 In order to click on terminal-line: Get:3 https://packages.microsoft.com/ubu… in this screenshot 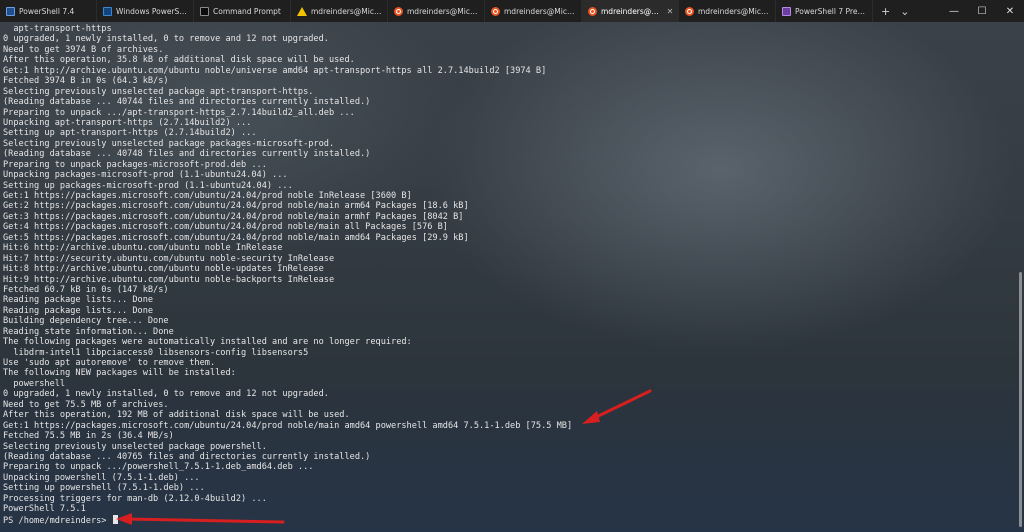, I will do `click(233, 216)`.